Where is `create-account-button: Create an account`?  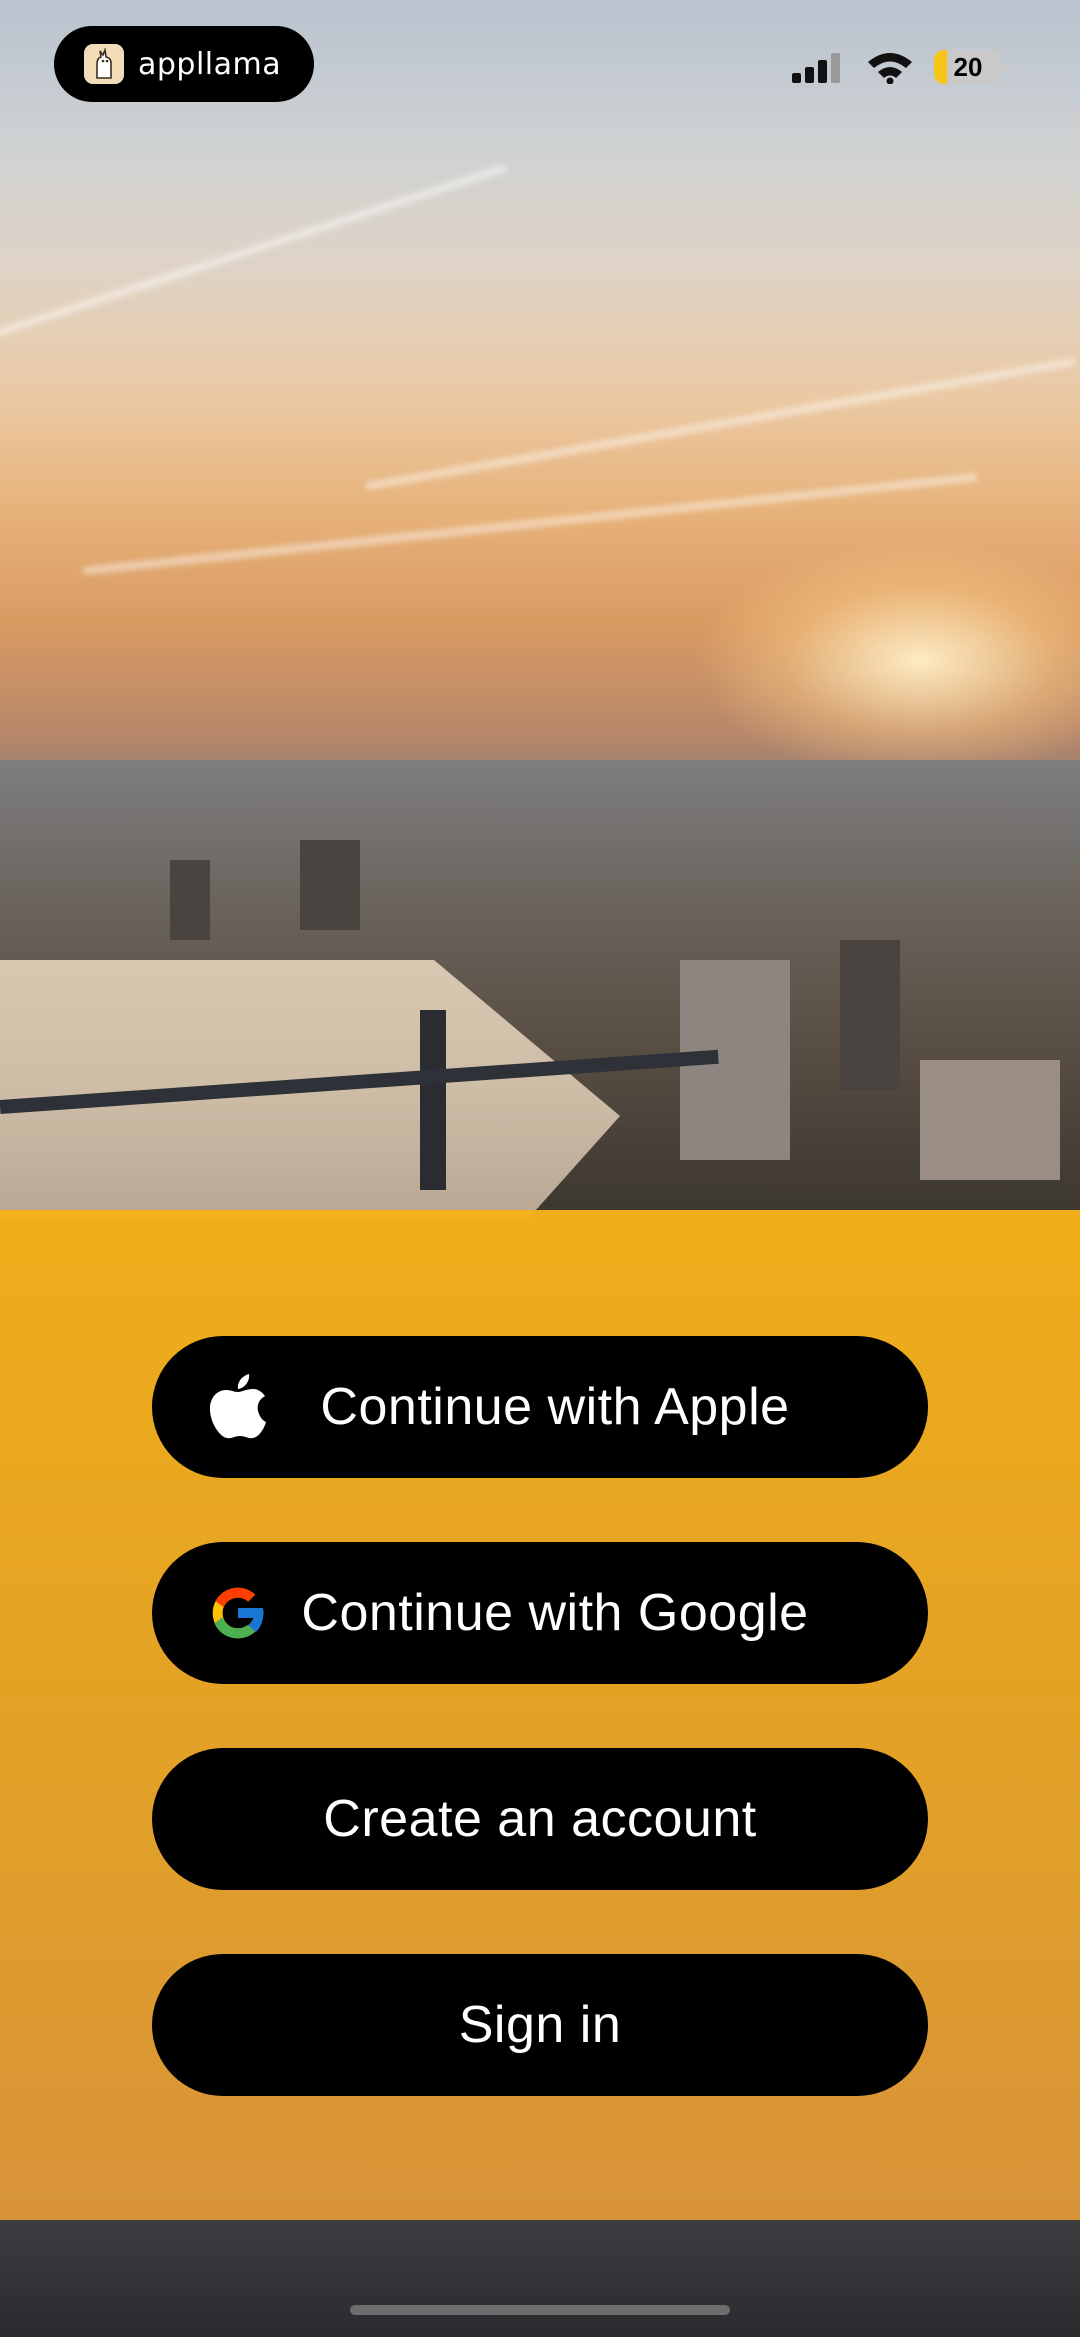 create-account-button: Create an account is located at coordinates (540, 1819).